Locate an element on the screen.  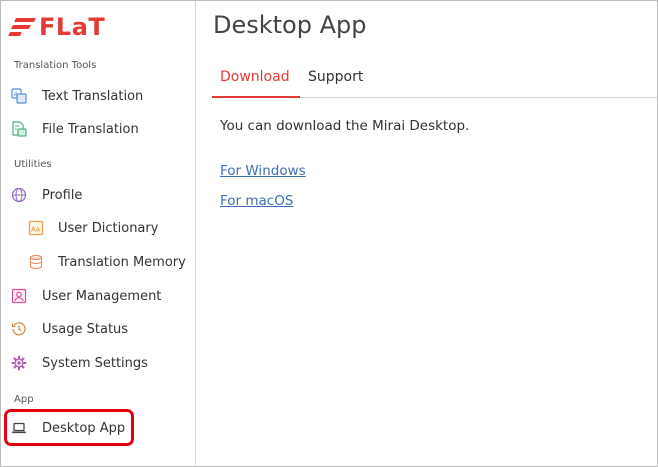
download-macos-link: For macOS is located at coordinates (256, 201).